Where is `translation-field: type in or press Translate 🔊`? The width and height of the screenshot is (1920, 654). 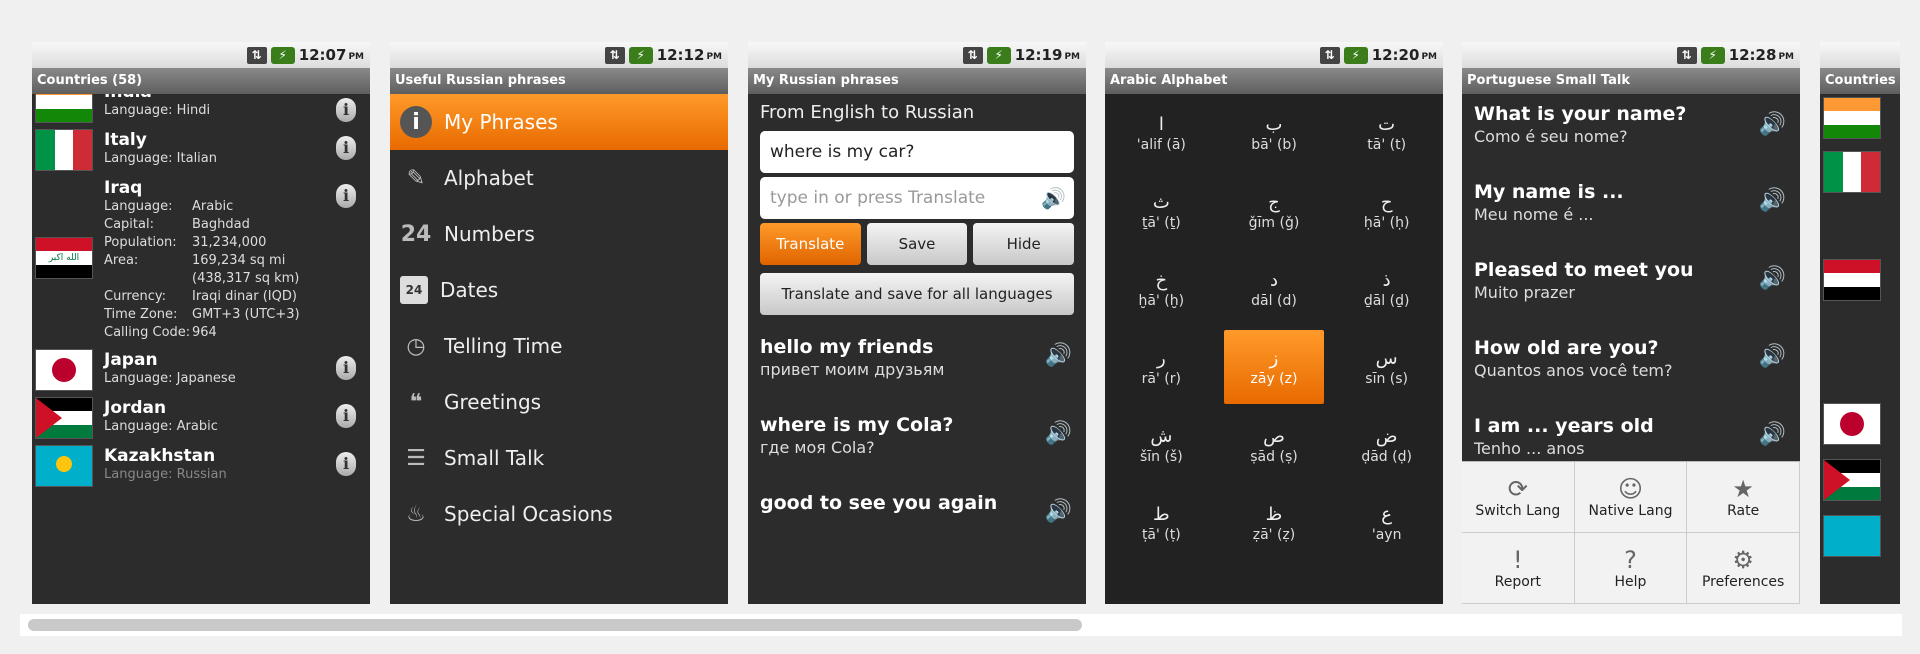 translation-field: type in or press Translate 🔊 is located at coordinates (917, 198).